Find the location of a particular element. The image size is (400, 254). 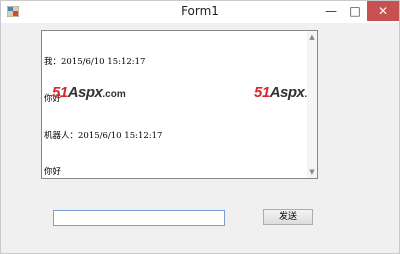

close-button: ✕ is located at coordinates (383, 11).